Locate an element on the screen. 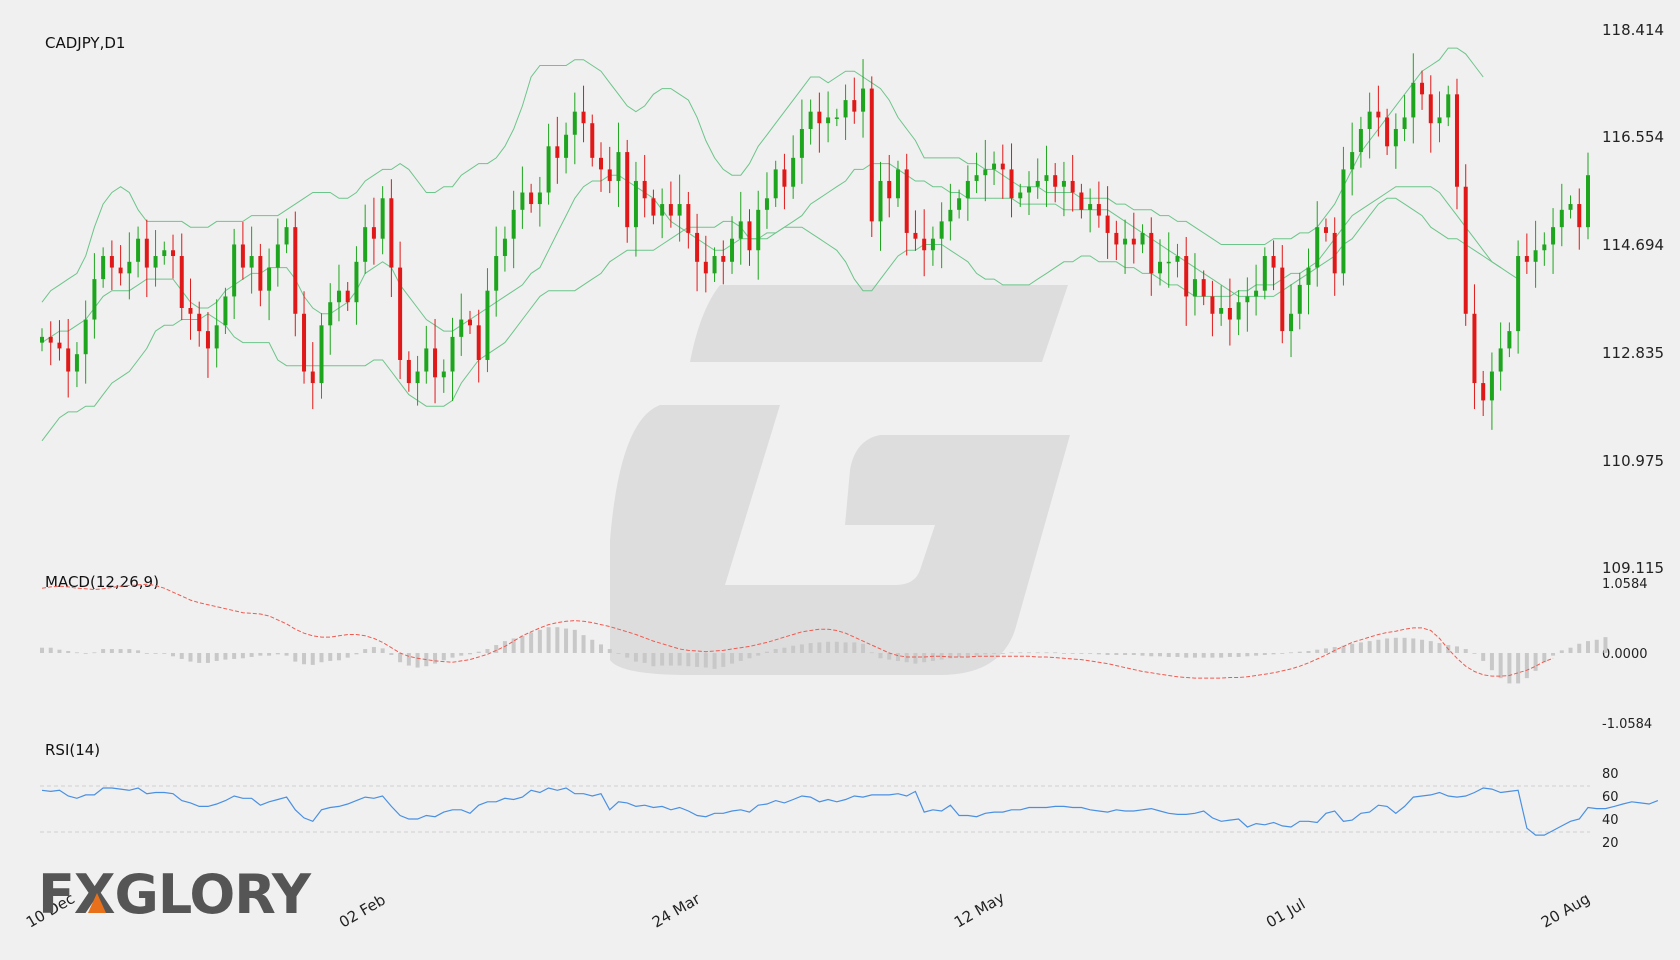 Image resolution: width=1680 pixels, height=960 pixels. macd-title: MACD(12,26,9) is located at coordinates (102, 582).